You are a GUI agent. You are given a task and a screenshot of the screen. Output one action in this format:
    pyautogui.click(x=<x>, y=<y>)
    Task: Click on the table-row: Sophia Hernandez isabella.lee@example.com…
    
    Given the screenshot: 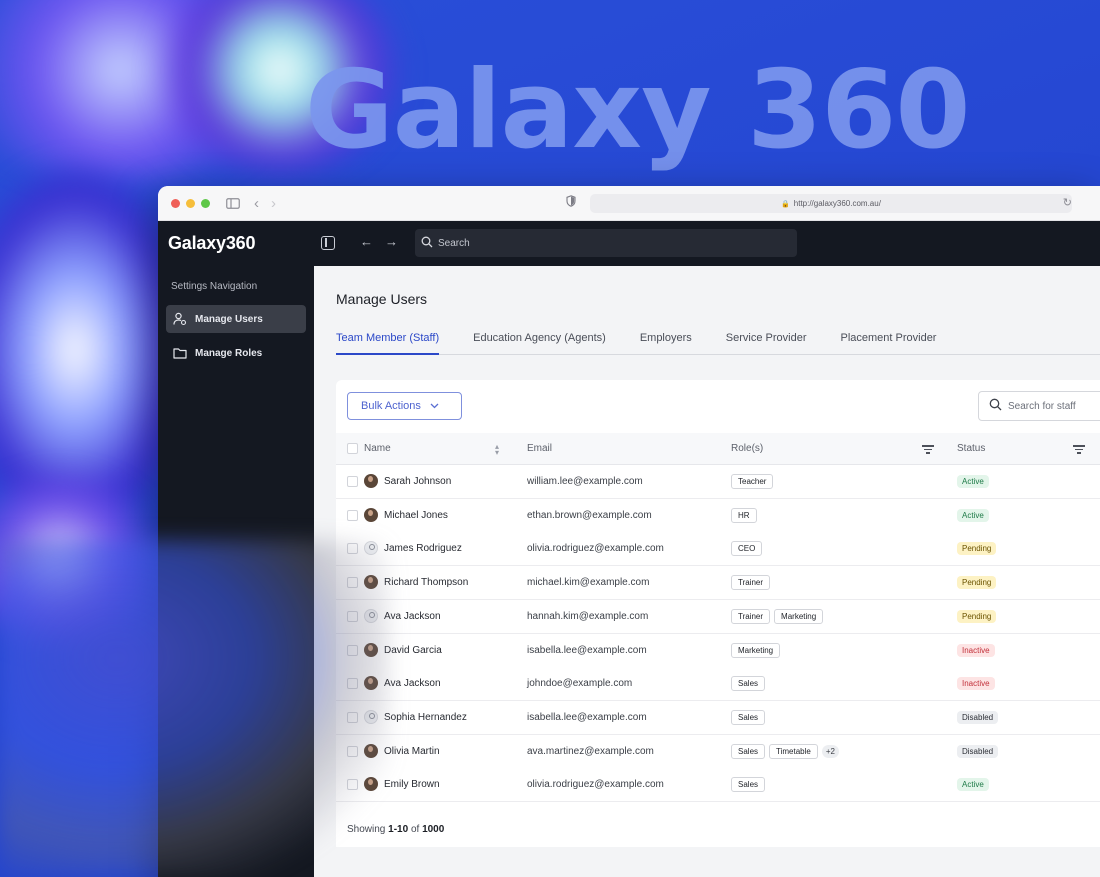 What is the action you would take?
    pyautogui.click(x=718, y=717)
    